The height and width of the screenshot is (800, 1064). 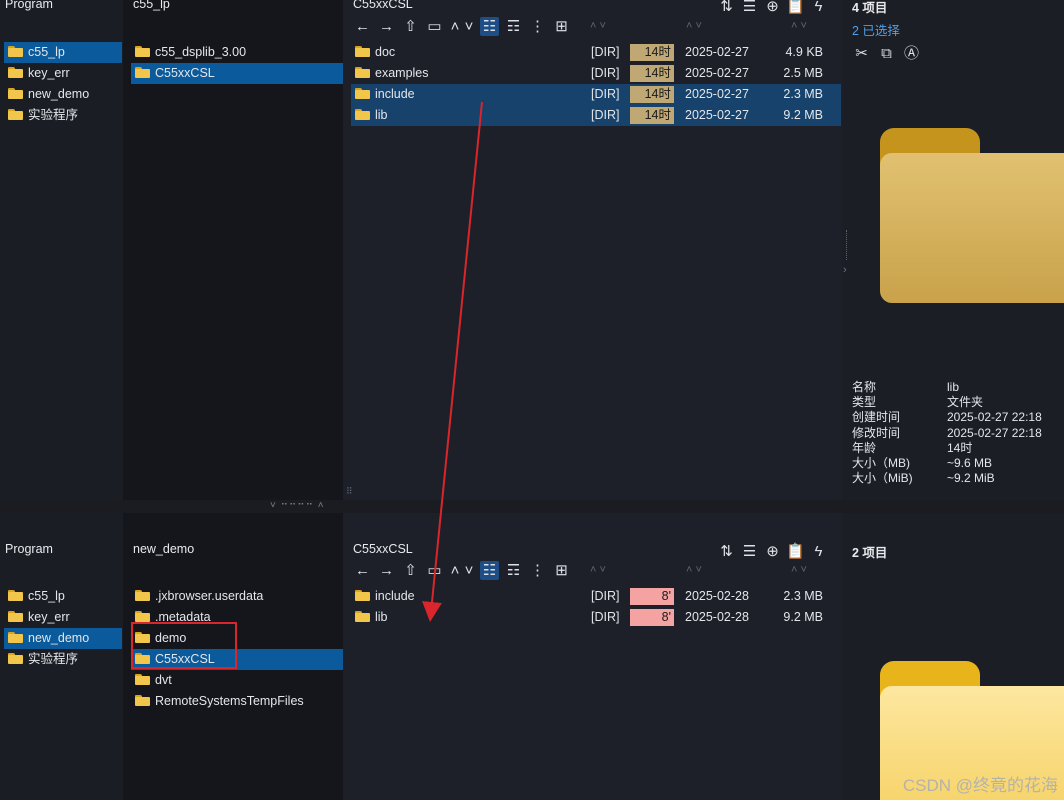 I want to click on cut-icon: ✂, so click(x=861, y=53).